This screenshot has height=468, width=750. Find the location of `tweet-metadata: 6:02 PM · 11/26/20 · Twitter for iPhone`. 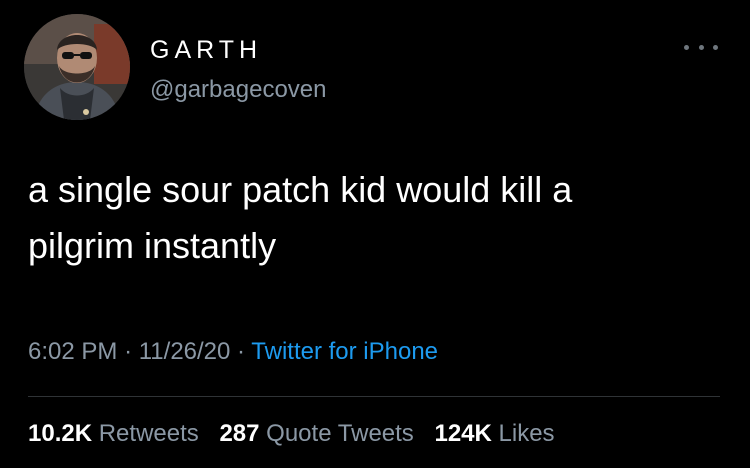

tweet-metadata: 6:02 PM · 11/26/20 · Twitter for iPhone is located at coordinates (233, 352).